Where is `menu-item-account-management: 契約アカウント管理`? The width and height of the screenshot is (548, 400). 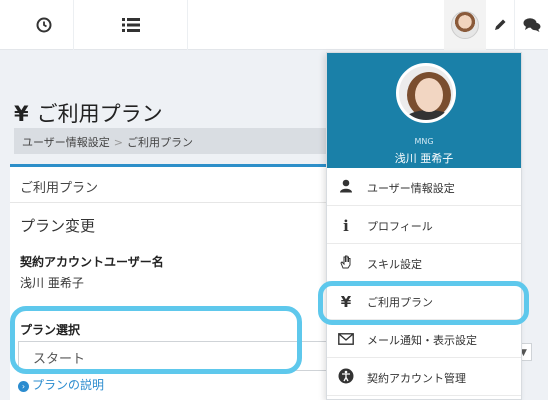 menu-item-account-management: 契約アカウント管理 is located at coordinates (424, 378).